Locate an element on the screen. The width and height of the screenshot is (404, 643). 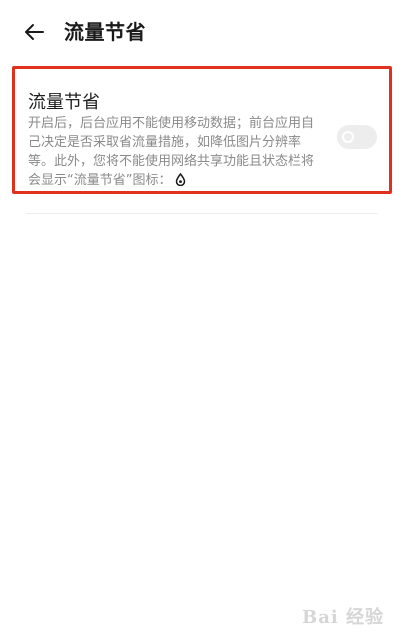
arrow-left-icon is located at coordinates (34, 32).